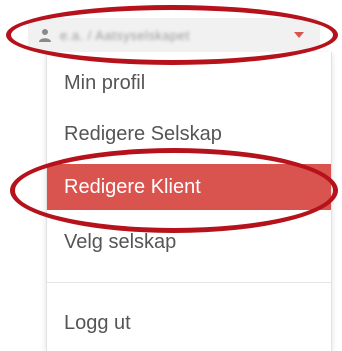 The width and height of the screenshot is (342, 351). Describe the element at coordinates (125, 35) in the screenshot. I see `user-menu-label: e.a. / Aatsyselskapet` at that location.